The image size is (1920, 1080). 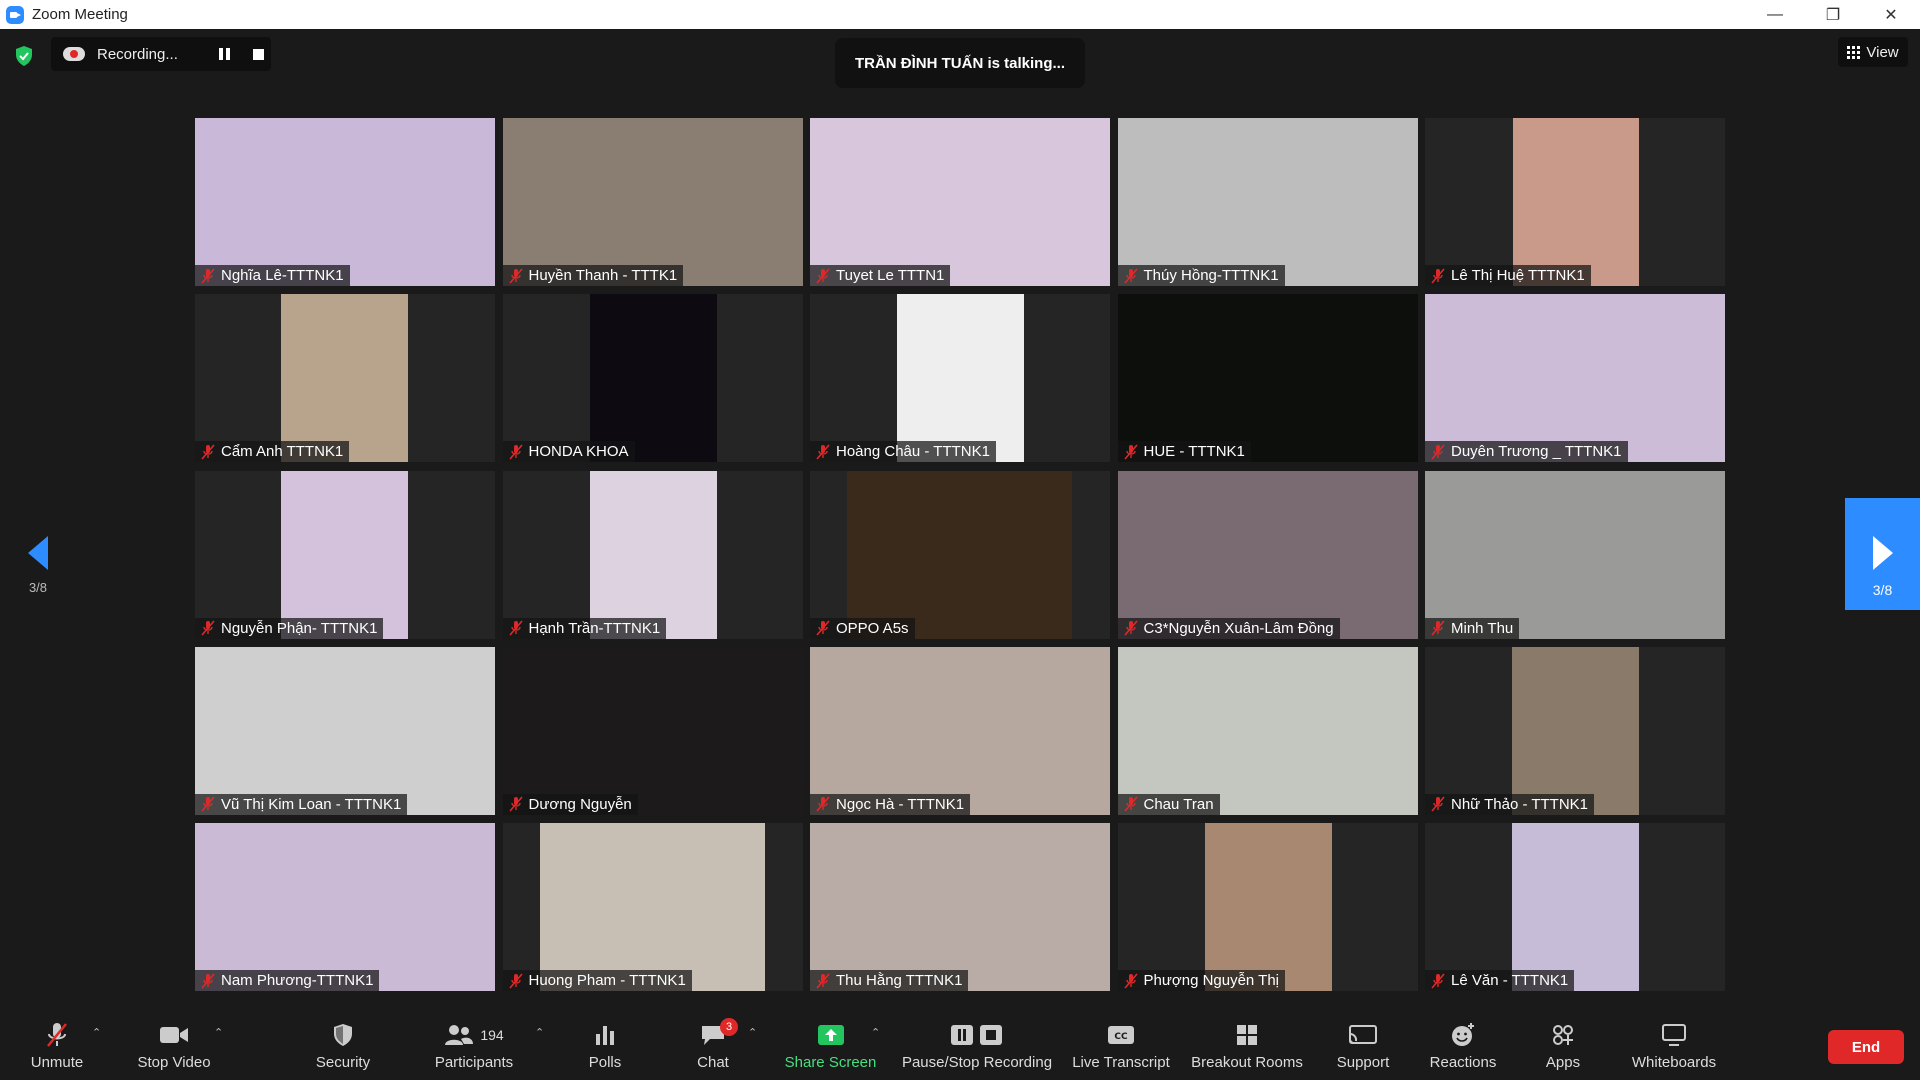 What do you see at coordinates (57, 1062) in the screenshot?
I see `unmute-label: Unmute` at bounding box center [57, 1062].